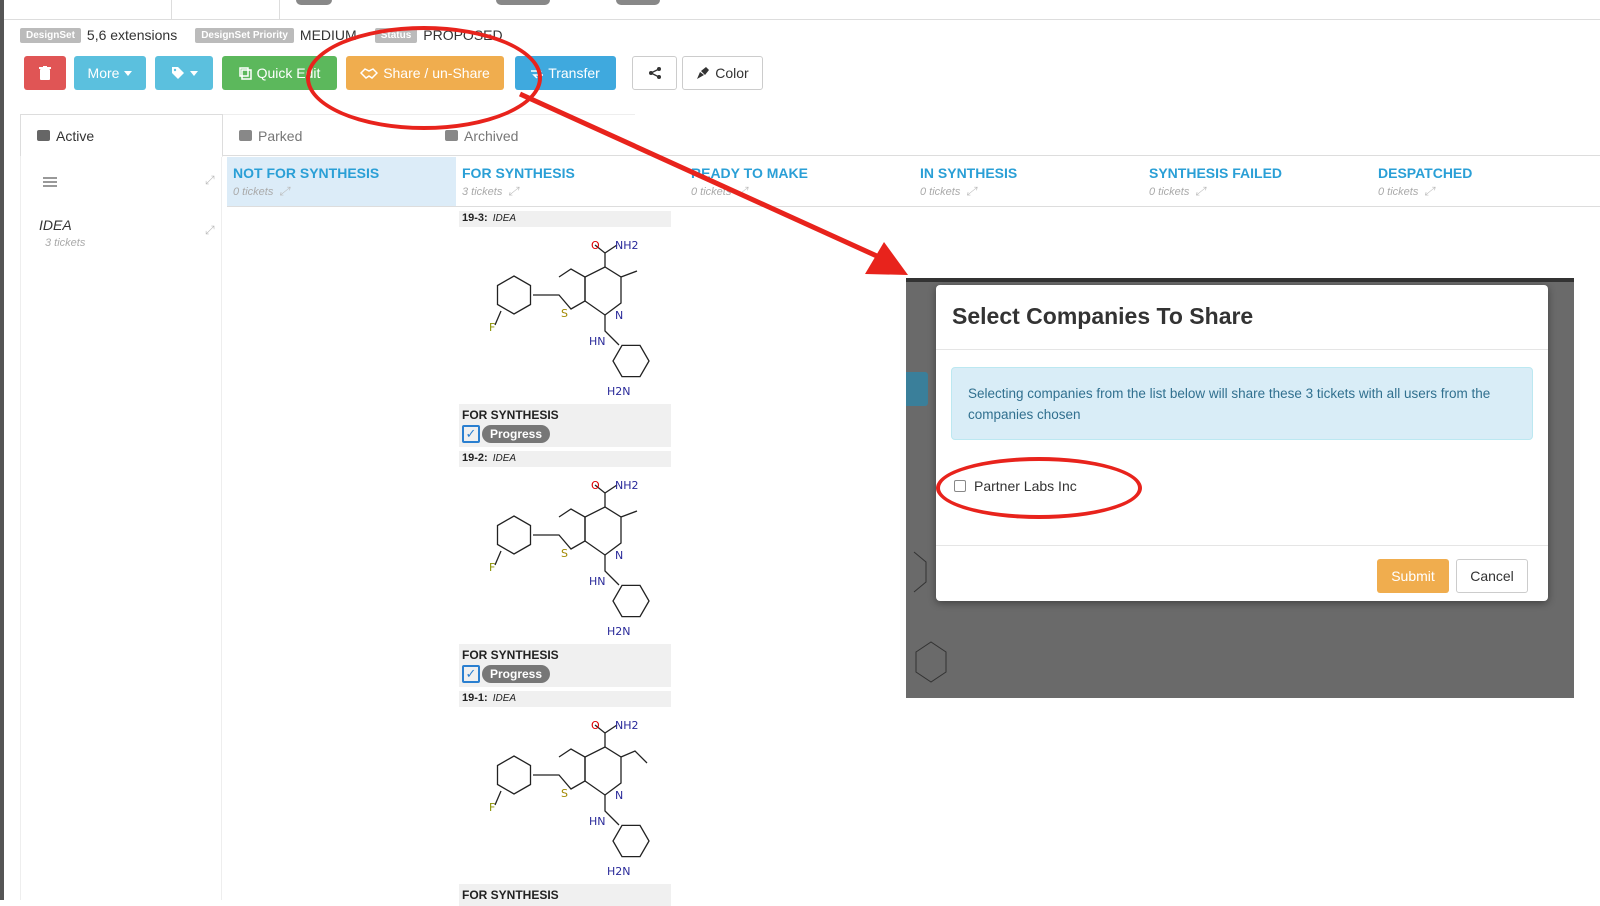 The height and width of the screenshot is (906, 1600). I want to click on delete-button, so click(45, 73).